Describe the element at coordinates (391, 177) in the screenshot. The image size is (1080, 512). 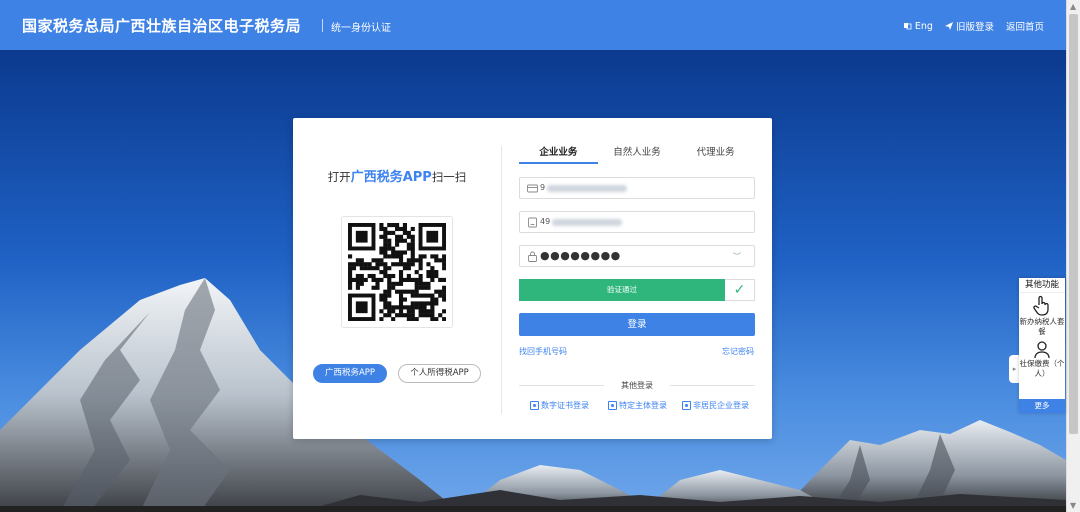
I see `scan-app-name: 广西税务APP` at that location.